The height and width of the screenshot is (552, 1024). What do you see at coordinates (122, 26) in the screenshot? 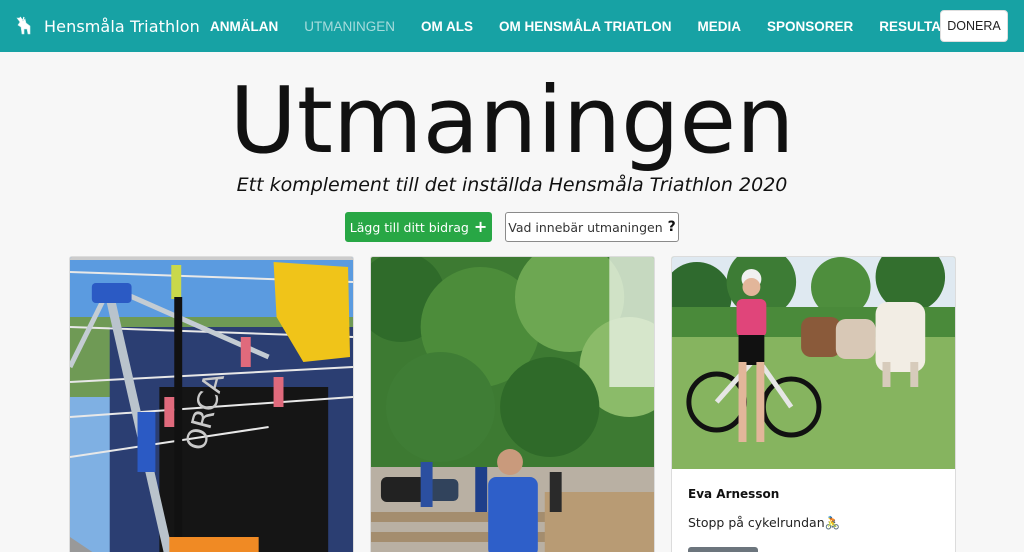
I see `brand-name: Hensmåla Triathlon` at bounding box center [122, 26].